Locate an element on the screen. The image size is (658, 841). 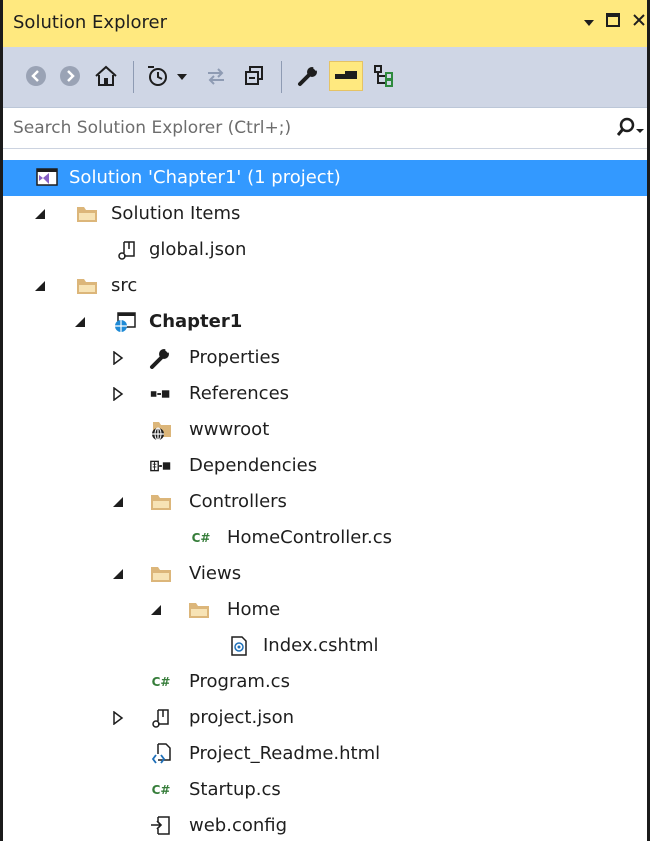
tree-item-label: Properties is located at coordinates (234, 357).